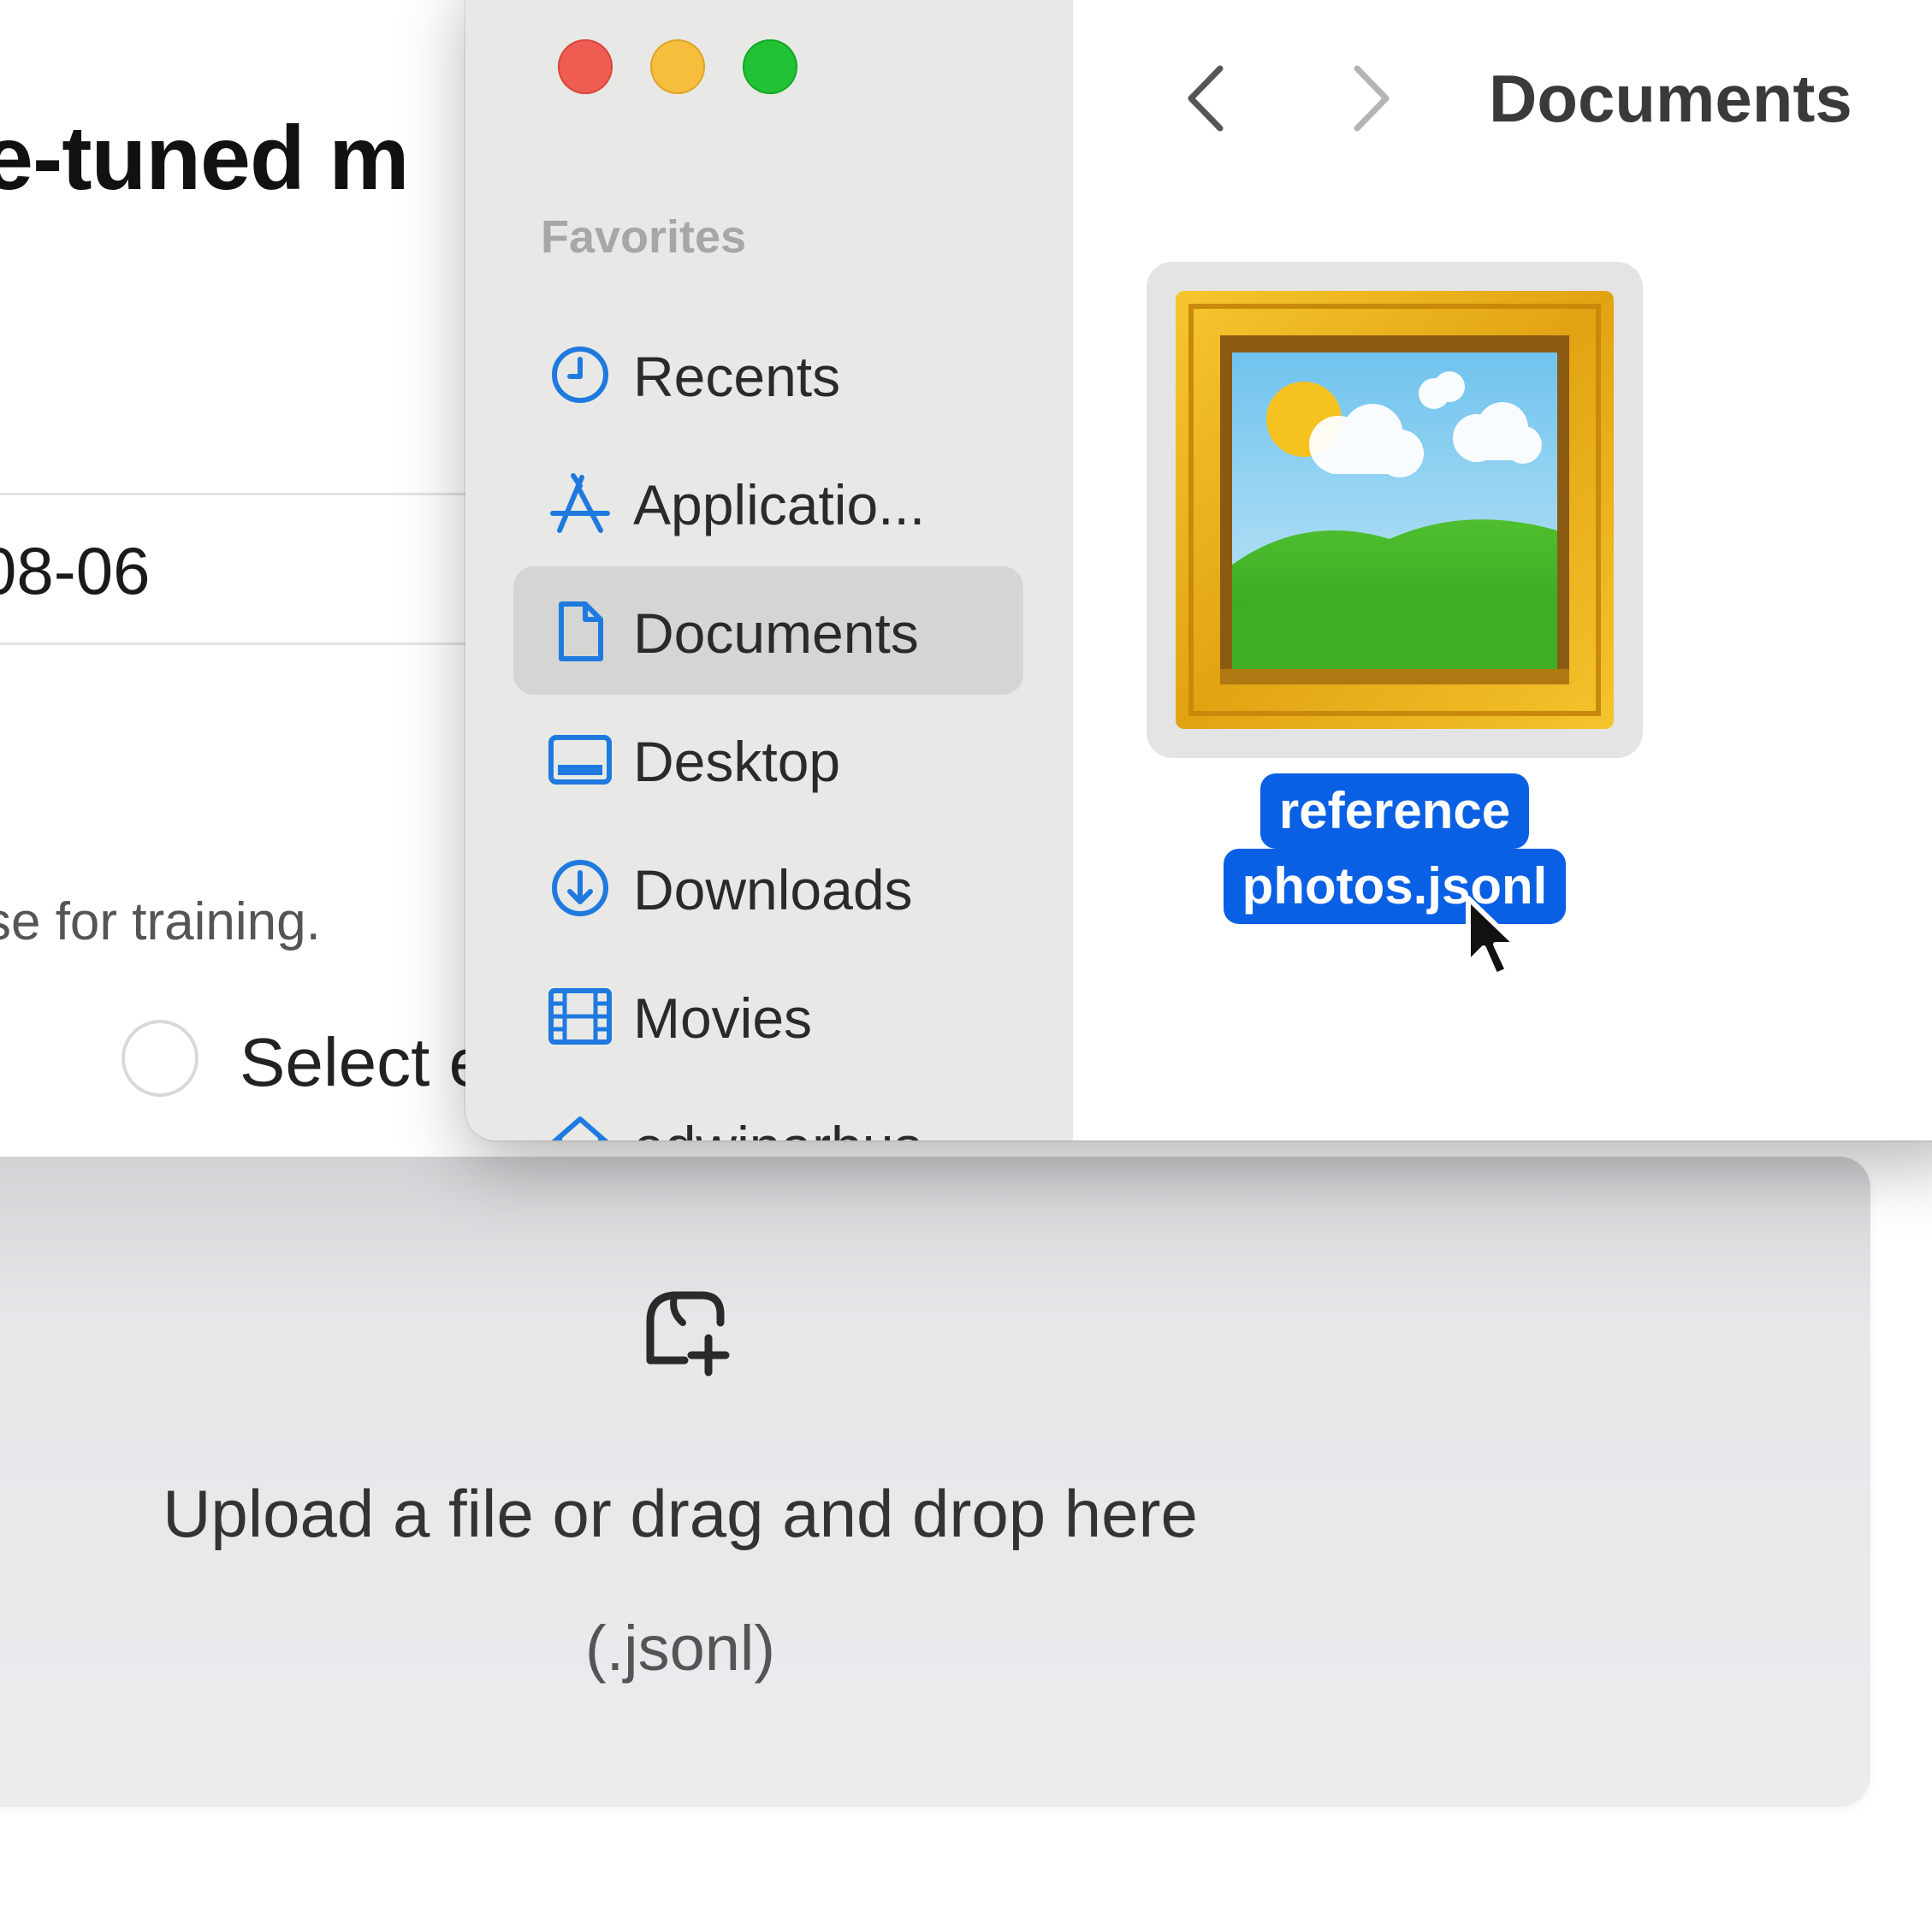 The height and width of the screenshot is (1913, 1932). Describe the element at coordinates (677, 67) in the screenshot. I see `minimize-window-button` at that location.